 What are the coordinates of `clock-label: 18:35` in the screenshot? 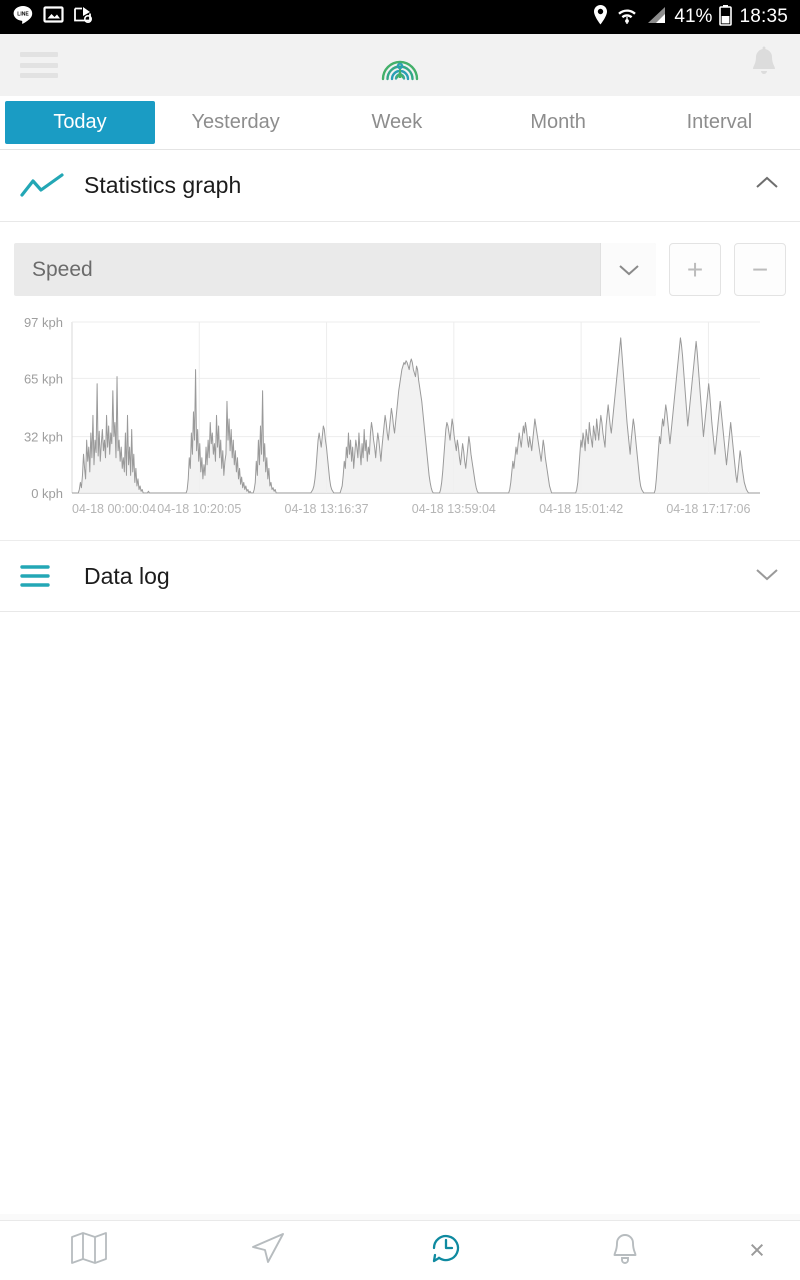 It's located at (763, 16).